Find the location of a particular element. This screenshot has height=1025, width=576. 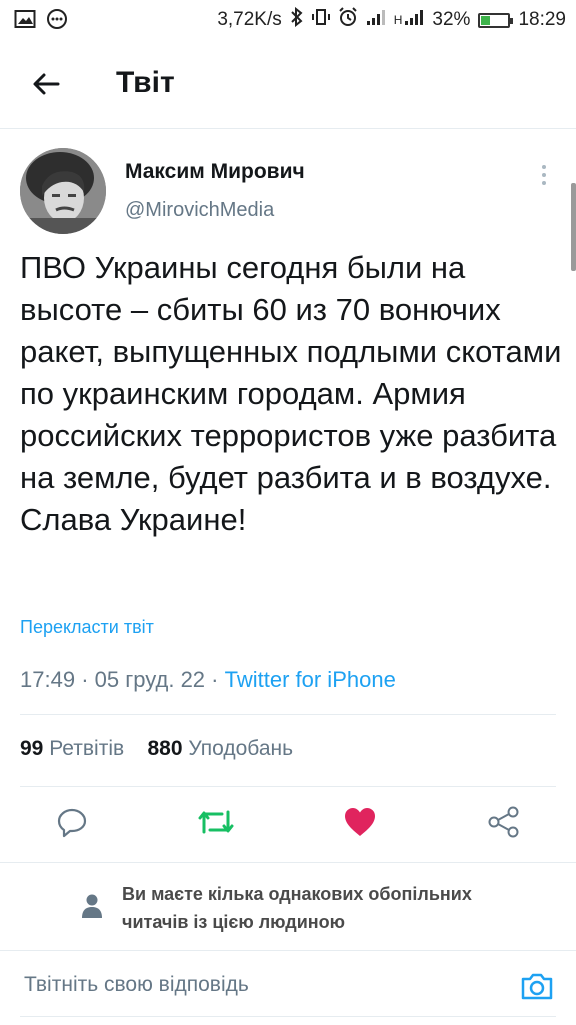

camera-button is located at coordinates (537, 986).